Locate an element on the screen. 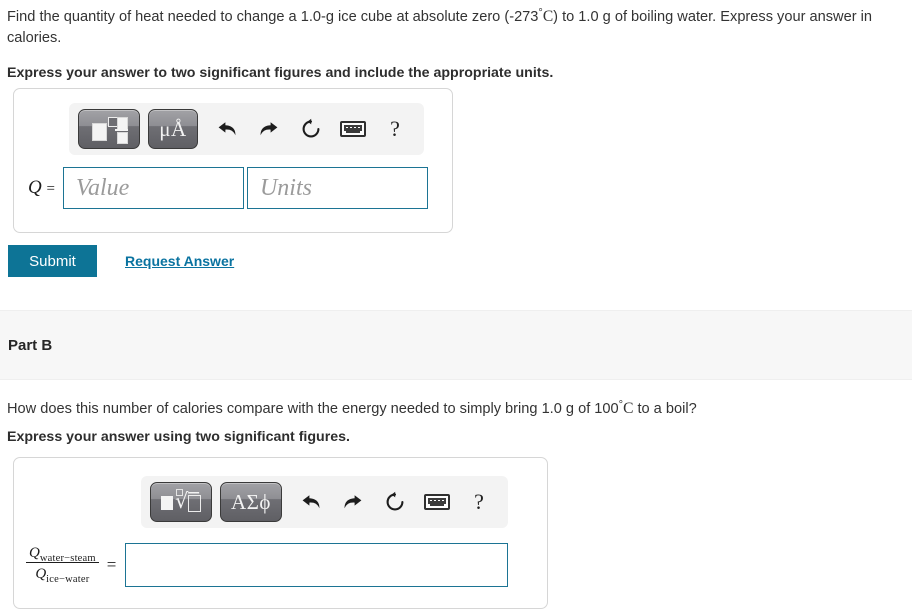 Image resolution: width=912 pixels, height=609 pixels. part-b-header: Part B is located at coordinates (456, 345).